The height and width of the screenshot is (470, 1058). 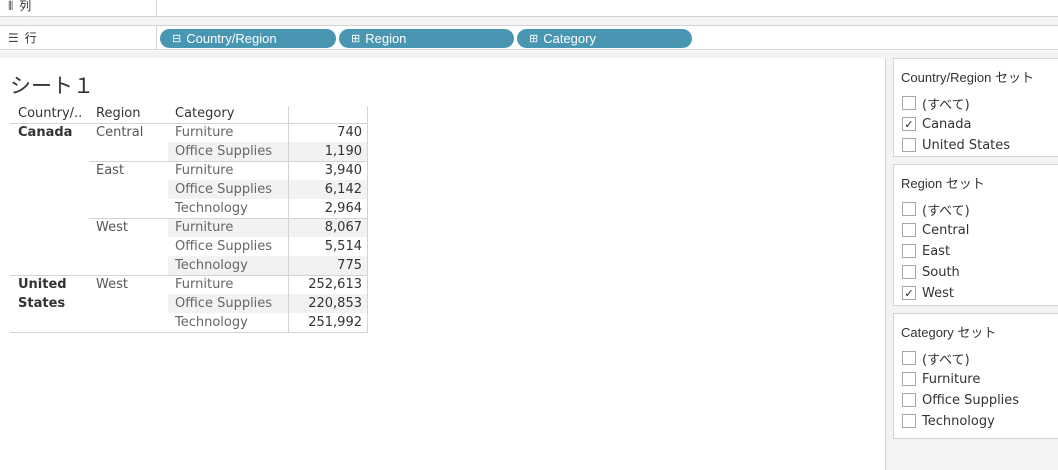 I want to click on table-row: East Furniture 3,940, so click(x=189, y=170).